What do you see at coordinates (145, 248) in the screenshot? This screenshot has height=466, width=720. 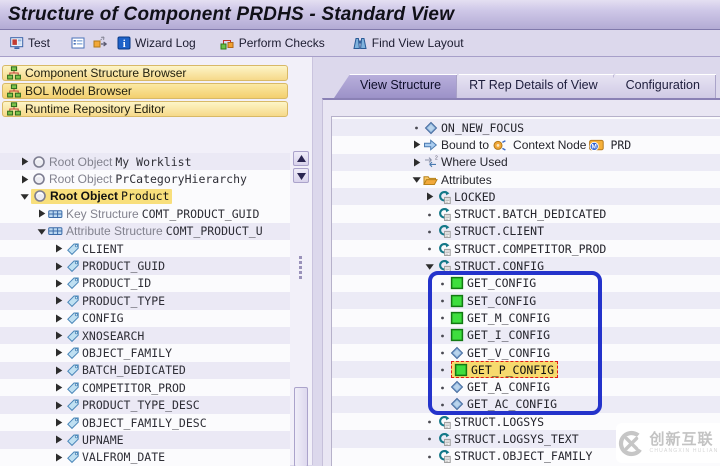 I see `tree-item-client: CLIENT` at bounding box center [145, 248].